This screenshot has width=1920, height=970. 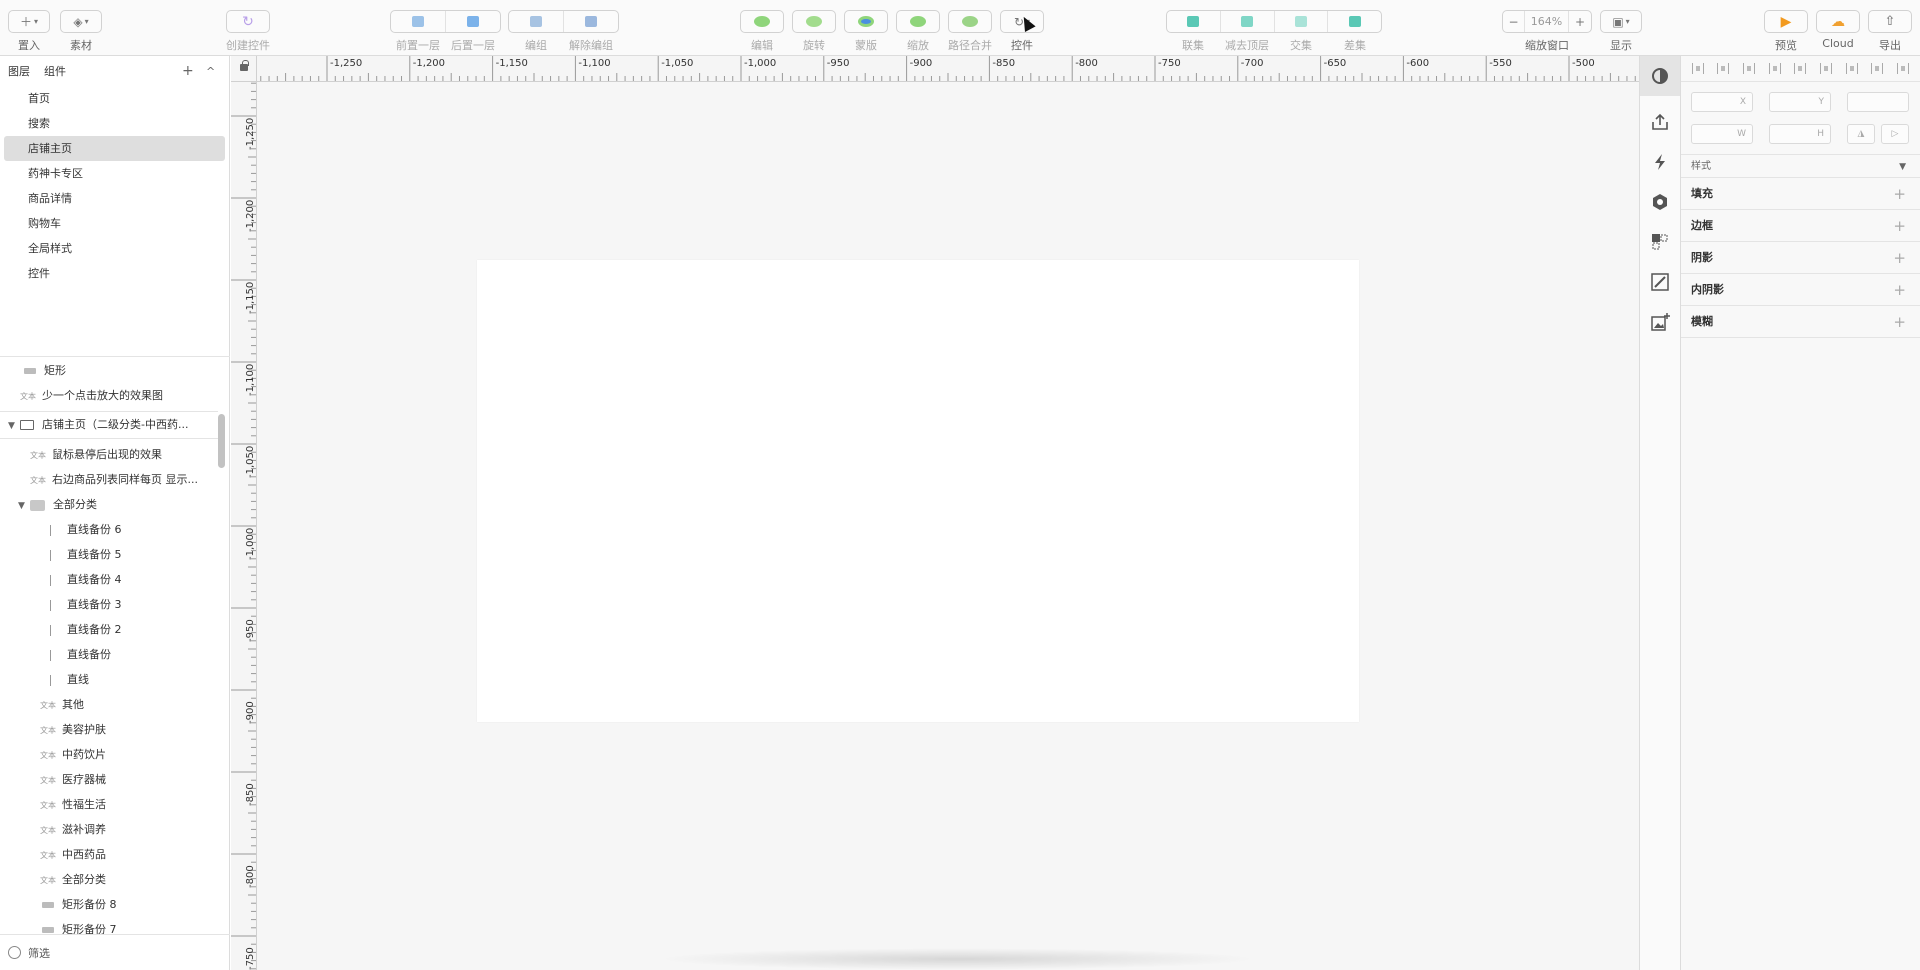 What do you see at coordinates (221, 441) in the screenshot?
I see `layer-scrollbar` at bounding box center [221, 441].